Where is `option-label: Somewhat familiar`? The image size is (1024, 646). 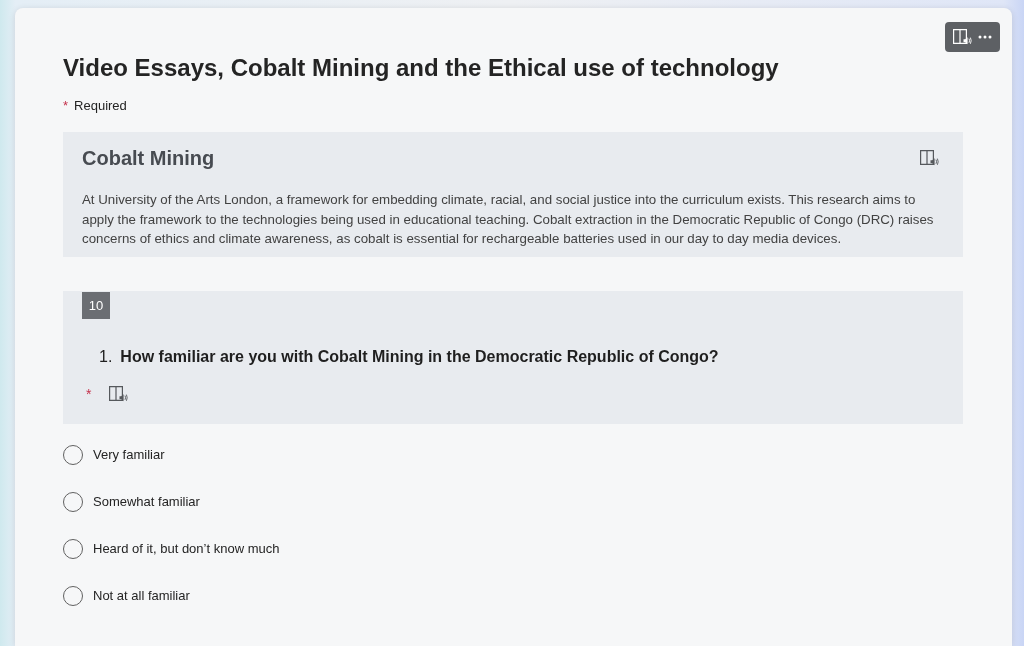
option-label: Somewhat familiar is located at coordinates (146, 501).